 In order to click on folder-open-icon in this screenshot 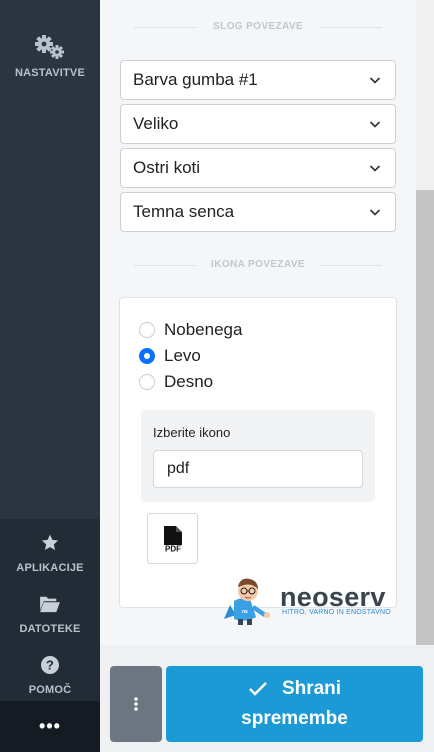, I will do `click(50, 604)`.